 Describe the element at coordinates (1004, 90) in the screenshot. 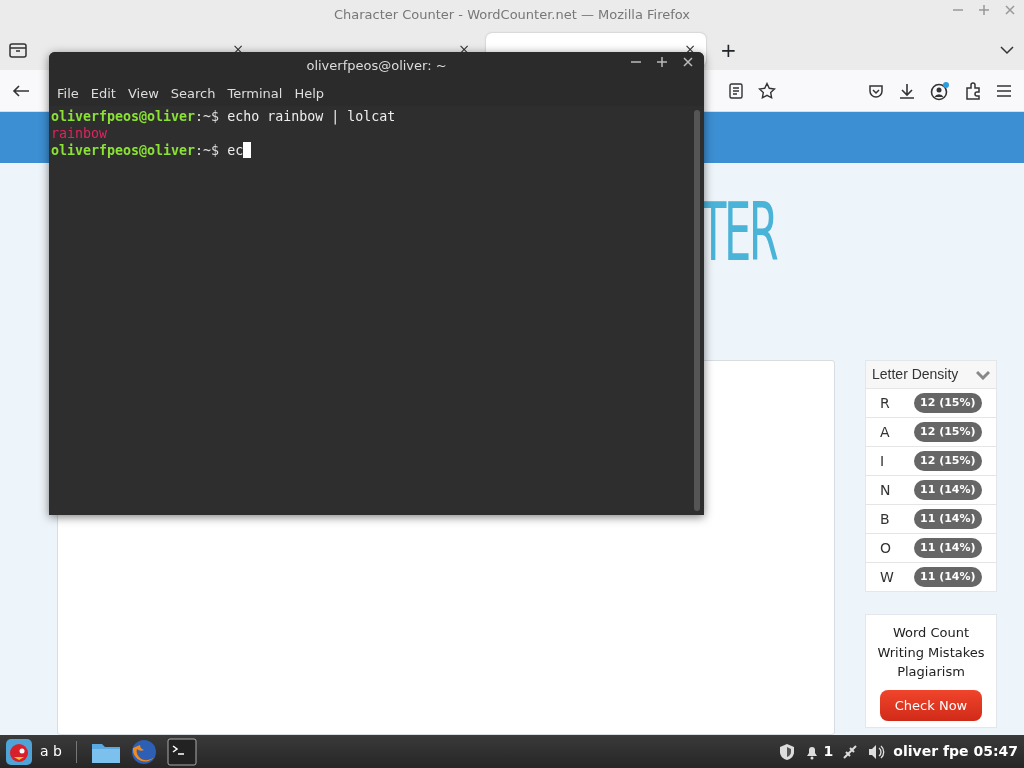

I see `menu-icon` at that location.